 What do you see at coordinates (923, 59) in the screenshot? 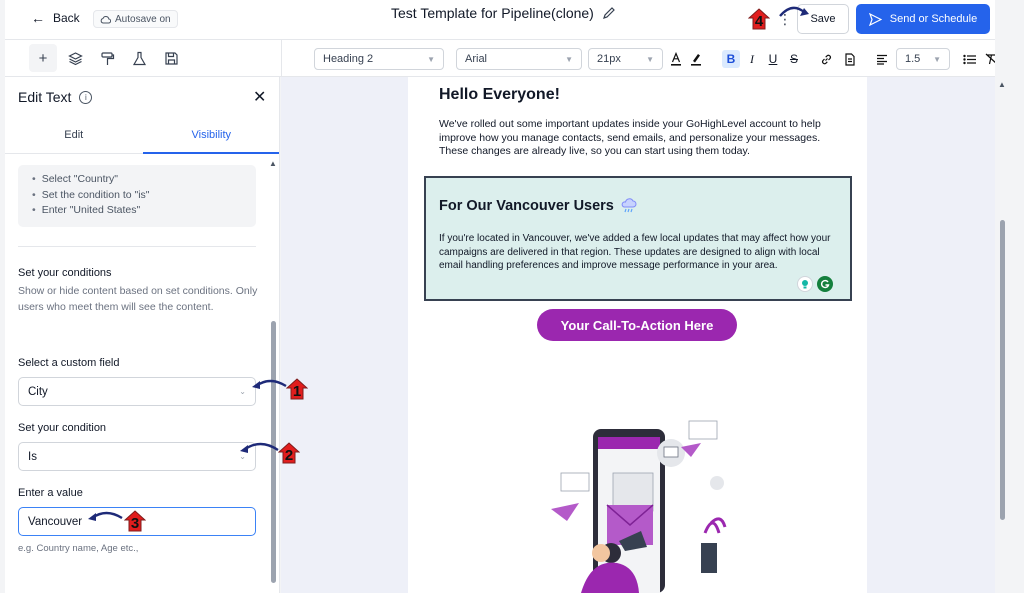
I see `line-height-select: 1.5 ▼` at bounding box center [923, 59].